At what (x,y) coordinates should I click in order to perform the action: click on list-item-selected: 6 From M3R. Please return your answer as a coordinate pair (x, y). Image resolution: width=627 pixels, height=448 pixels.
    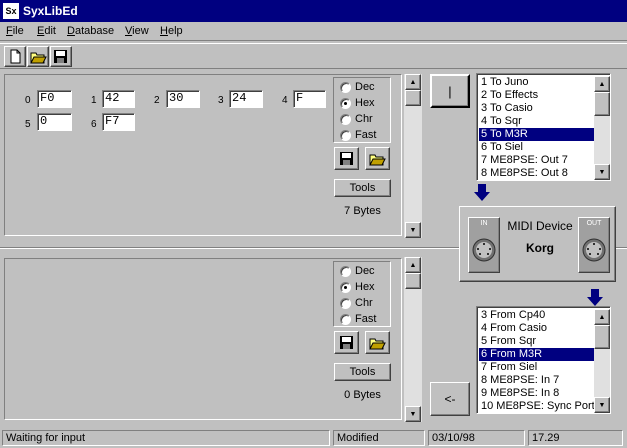
    Looking at the image, I should click on (536, 354).